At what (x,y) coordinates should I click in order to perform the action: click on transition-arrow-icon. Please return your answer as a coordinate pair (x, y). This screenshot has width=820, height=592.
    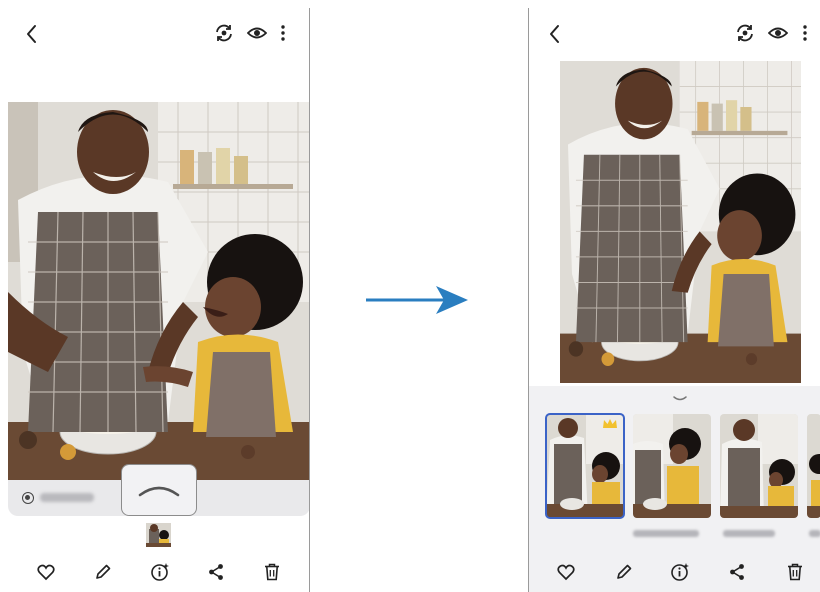
    Looking at the image, I should click on (417, 302).